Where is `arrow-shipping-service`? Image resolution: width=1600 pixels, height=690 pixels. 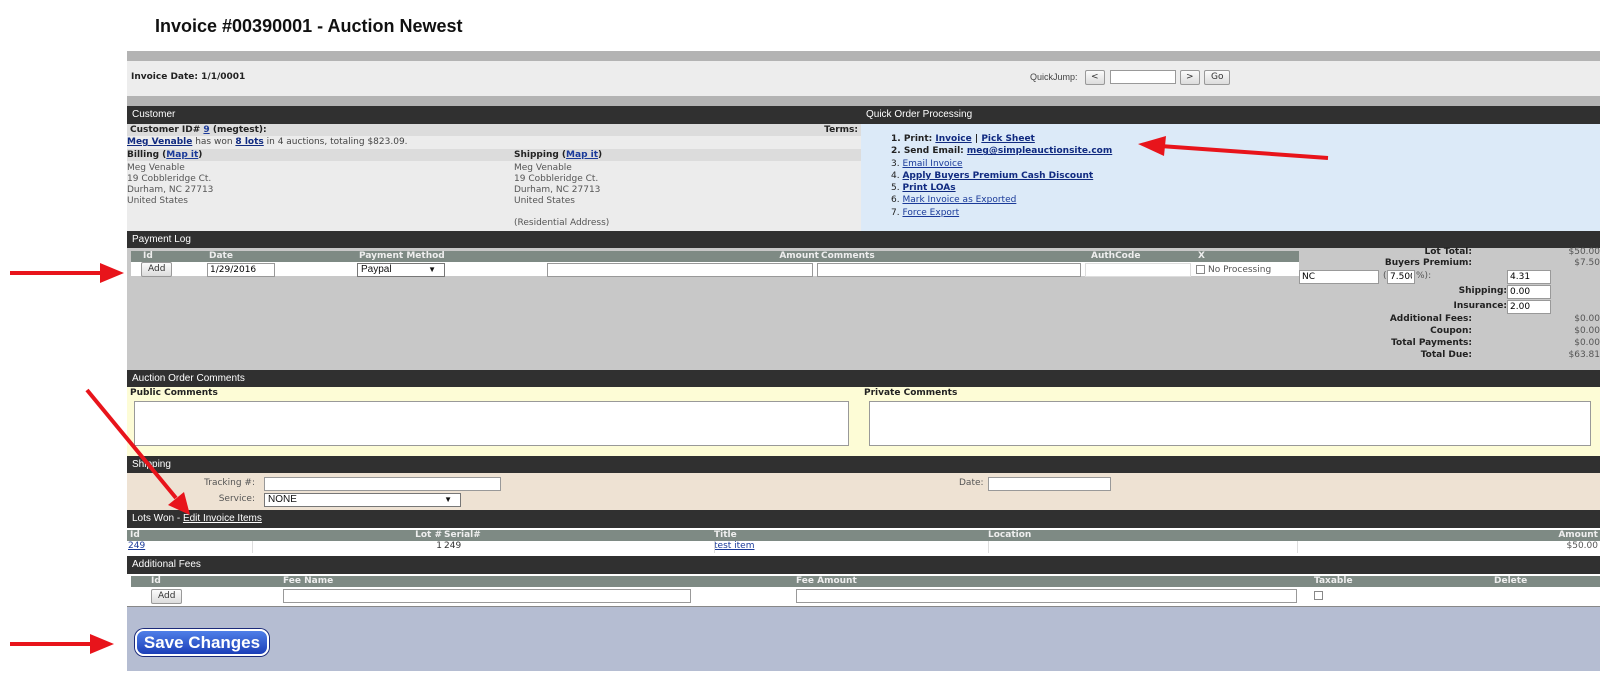 arrow-shipping-service is located at coordinates (131, 444).